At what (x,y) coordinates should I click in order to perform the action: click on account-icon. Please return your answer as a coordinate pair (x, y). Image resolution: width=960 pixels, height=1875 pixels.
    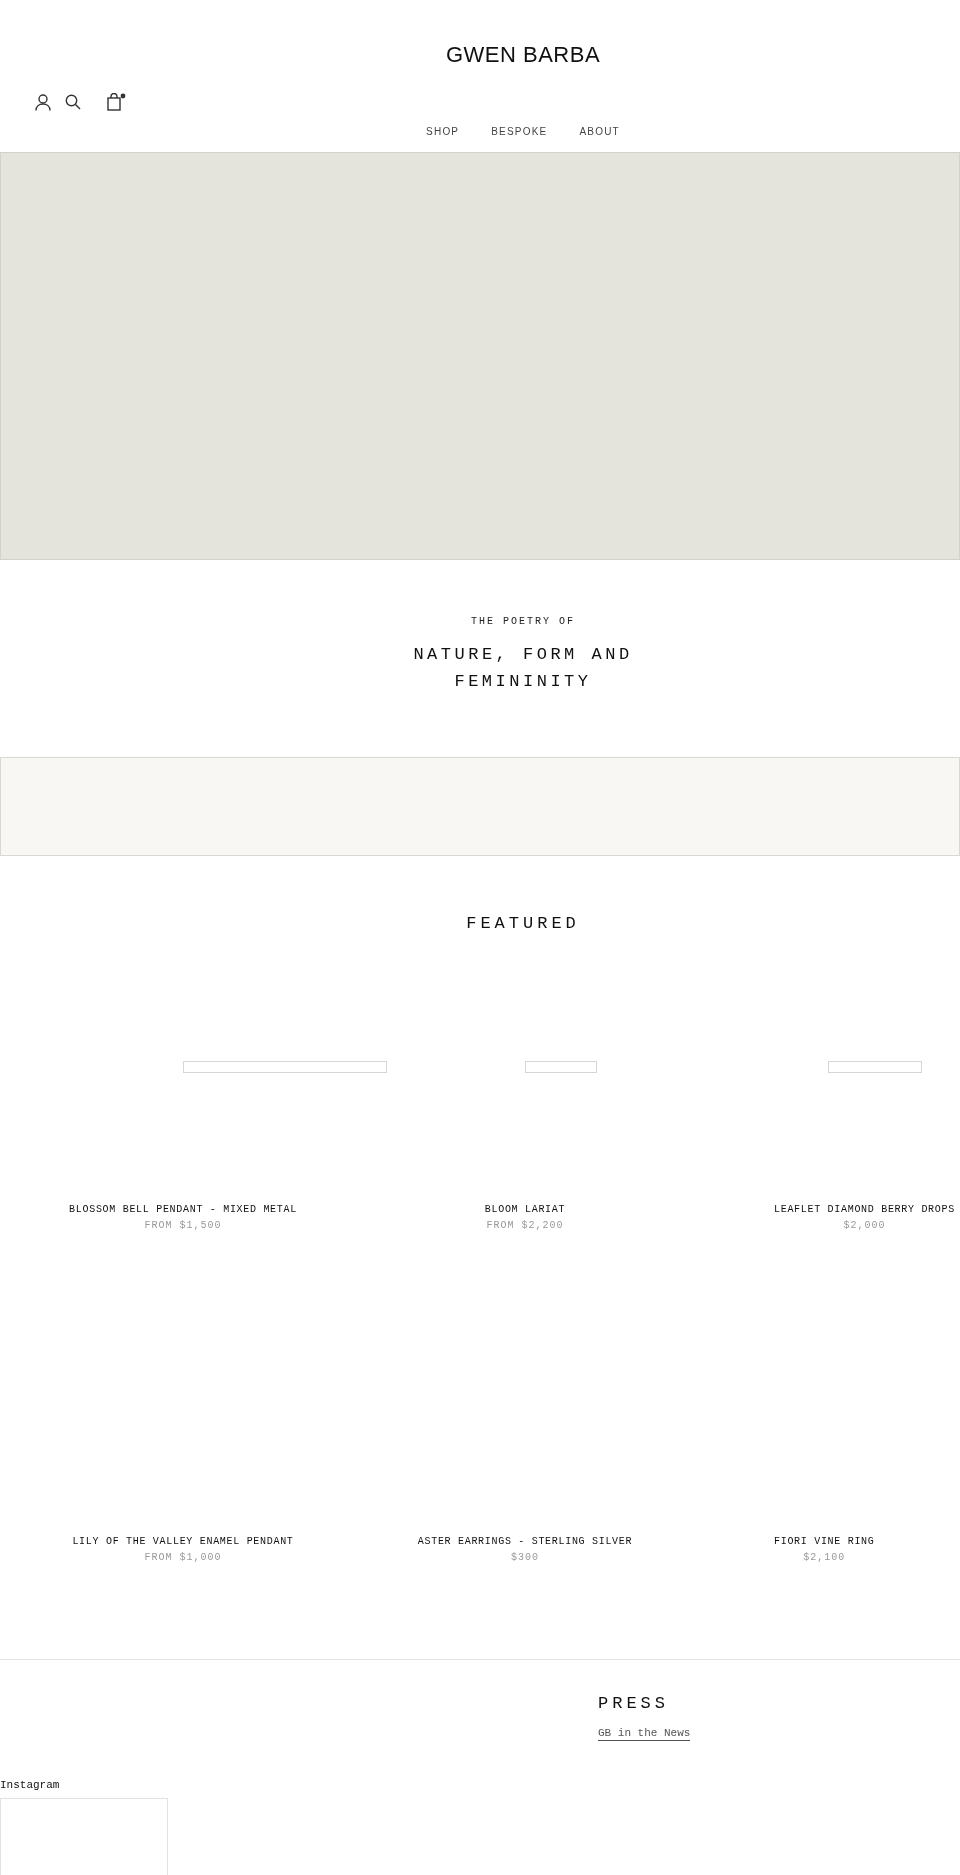
    Looking at the image, I should click on (43, 102).